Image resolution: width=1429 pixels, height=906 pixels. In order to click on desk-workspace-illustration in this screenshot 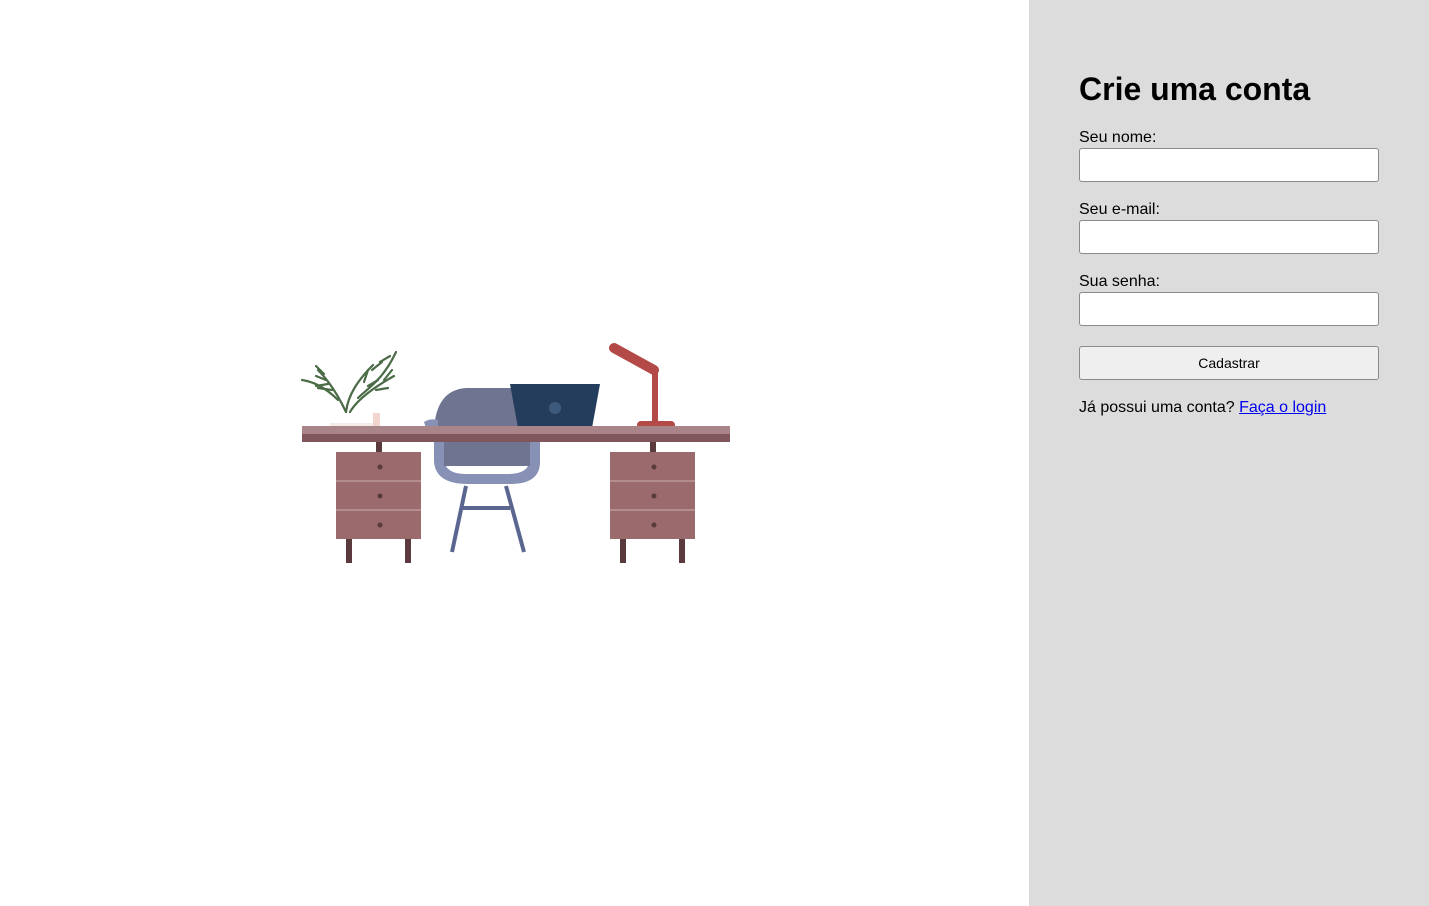, I will do `click(515, 453)`.